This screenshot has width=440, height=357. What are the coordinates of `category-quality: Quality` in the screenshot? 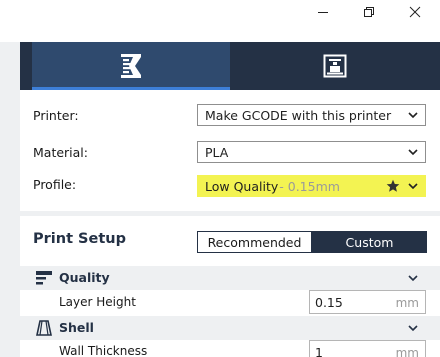 It's located at (230, 278).